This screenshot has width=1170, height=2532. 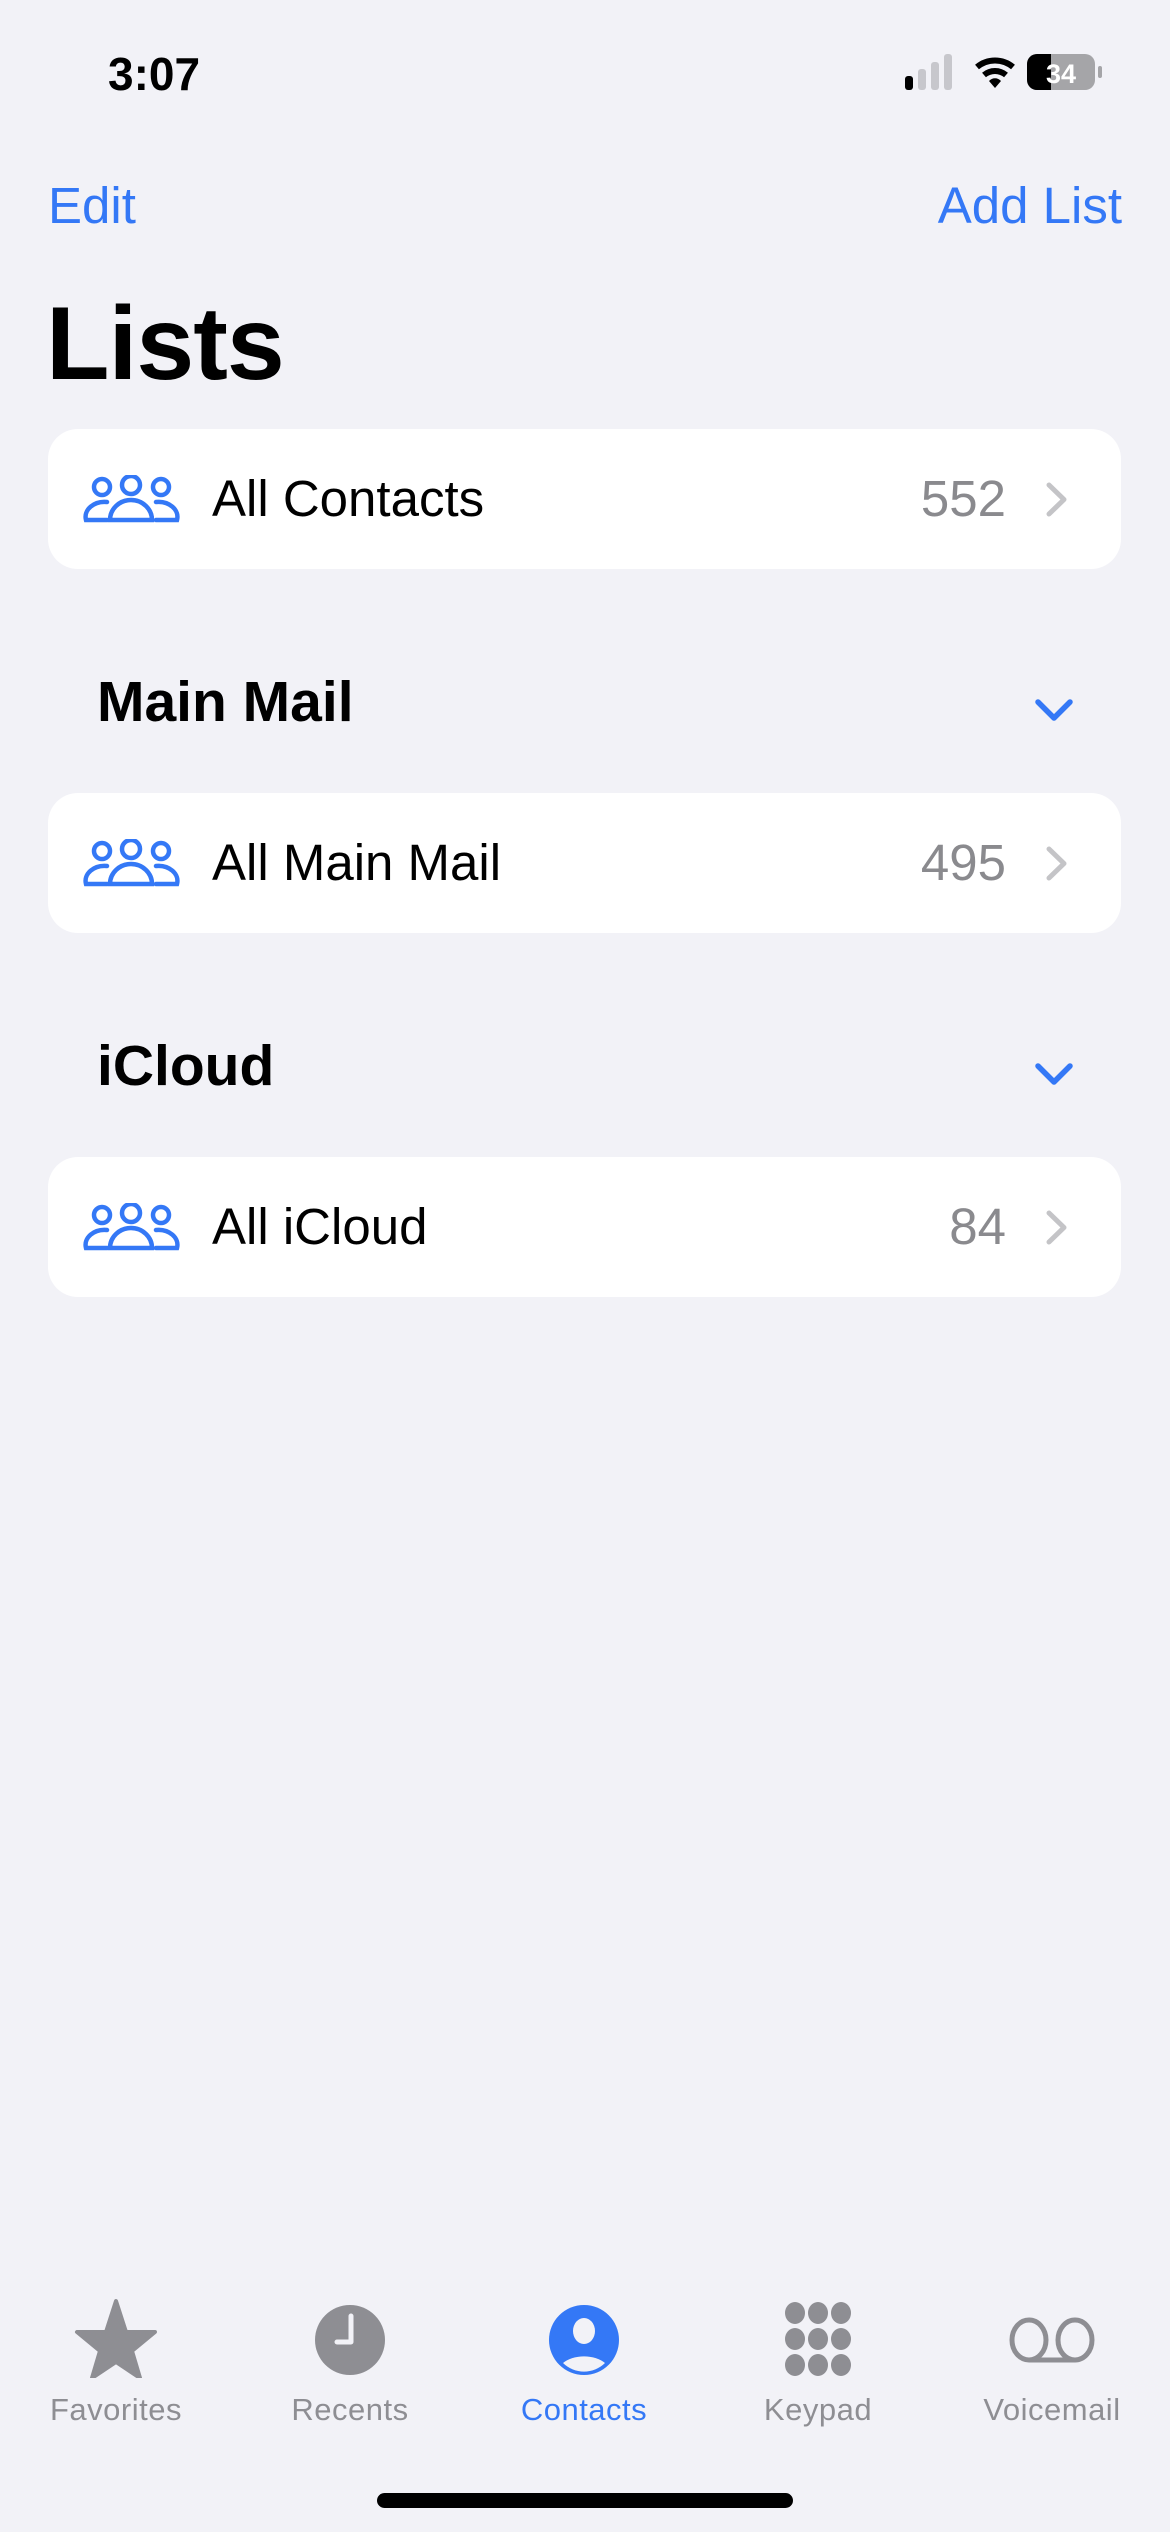 What do you see at coordinates (1061, 74) in the screenshot?
I see `battery-percent: 34` at bounding box center [1061, 74].